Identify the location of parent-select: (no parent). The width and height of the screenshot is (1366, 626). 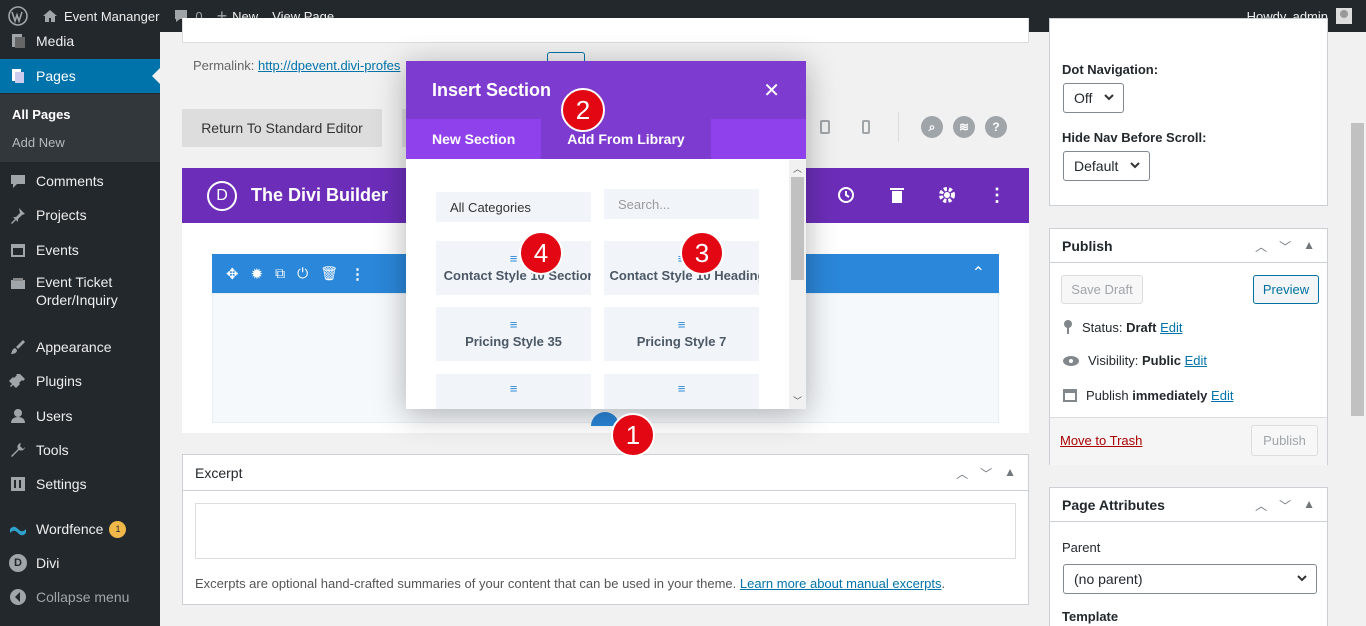
(1190, 579).